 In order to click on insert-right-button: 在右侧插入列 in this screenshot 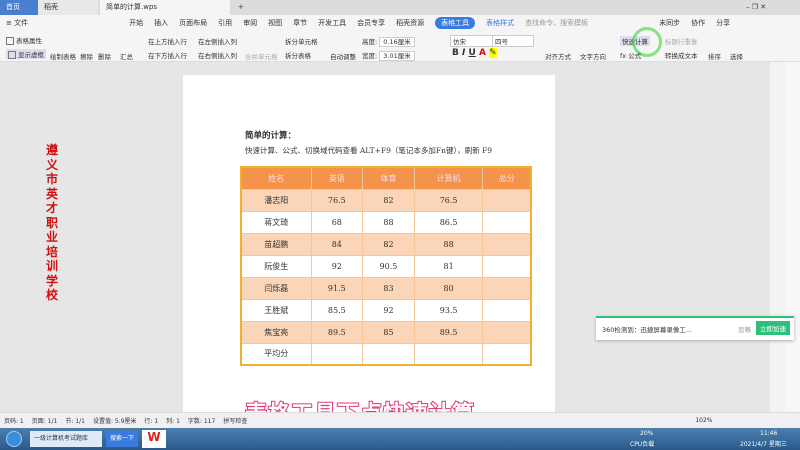, I will do `click(217, 55)`.